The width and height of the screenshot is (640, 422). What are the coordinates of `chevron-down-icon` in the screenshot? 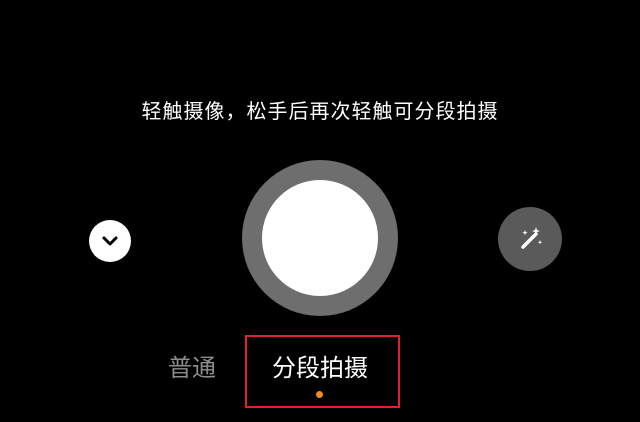 It's located at (110, 241).